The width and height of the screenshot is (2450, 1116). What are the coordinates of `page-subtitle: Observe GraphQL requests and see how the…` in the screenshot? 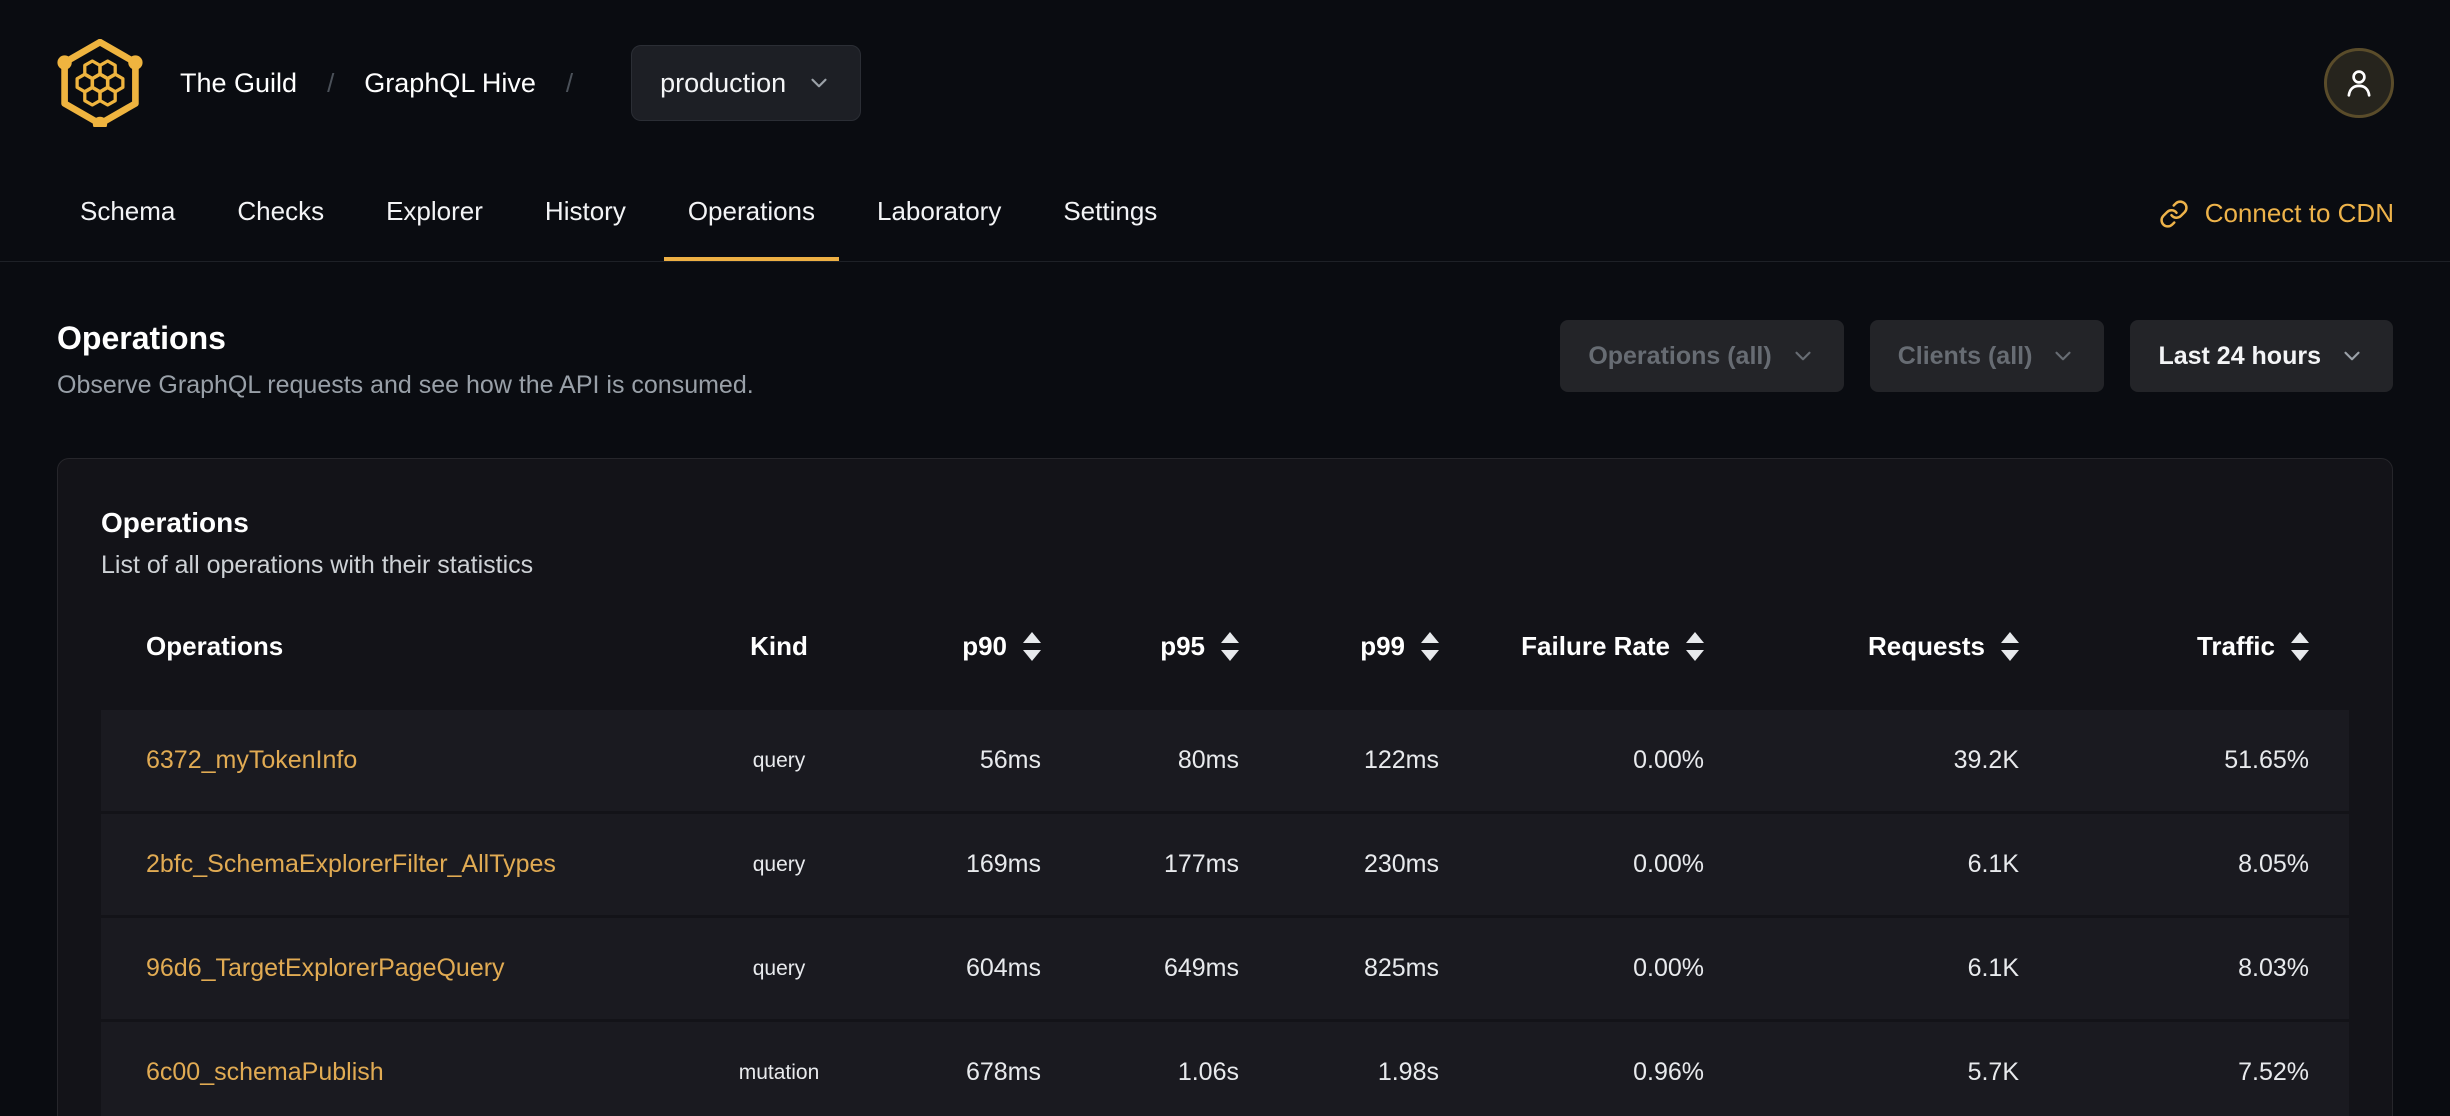 It's located at (405, 385).